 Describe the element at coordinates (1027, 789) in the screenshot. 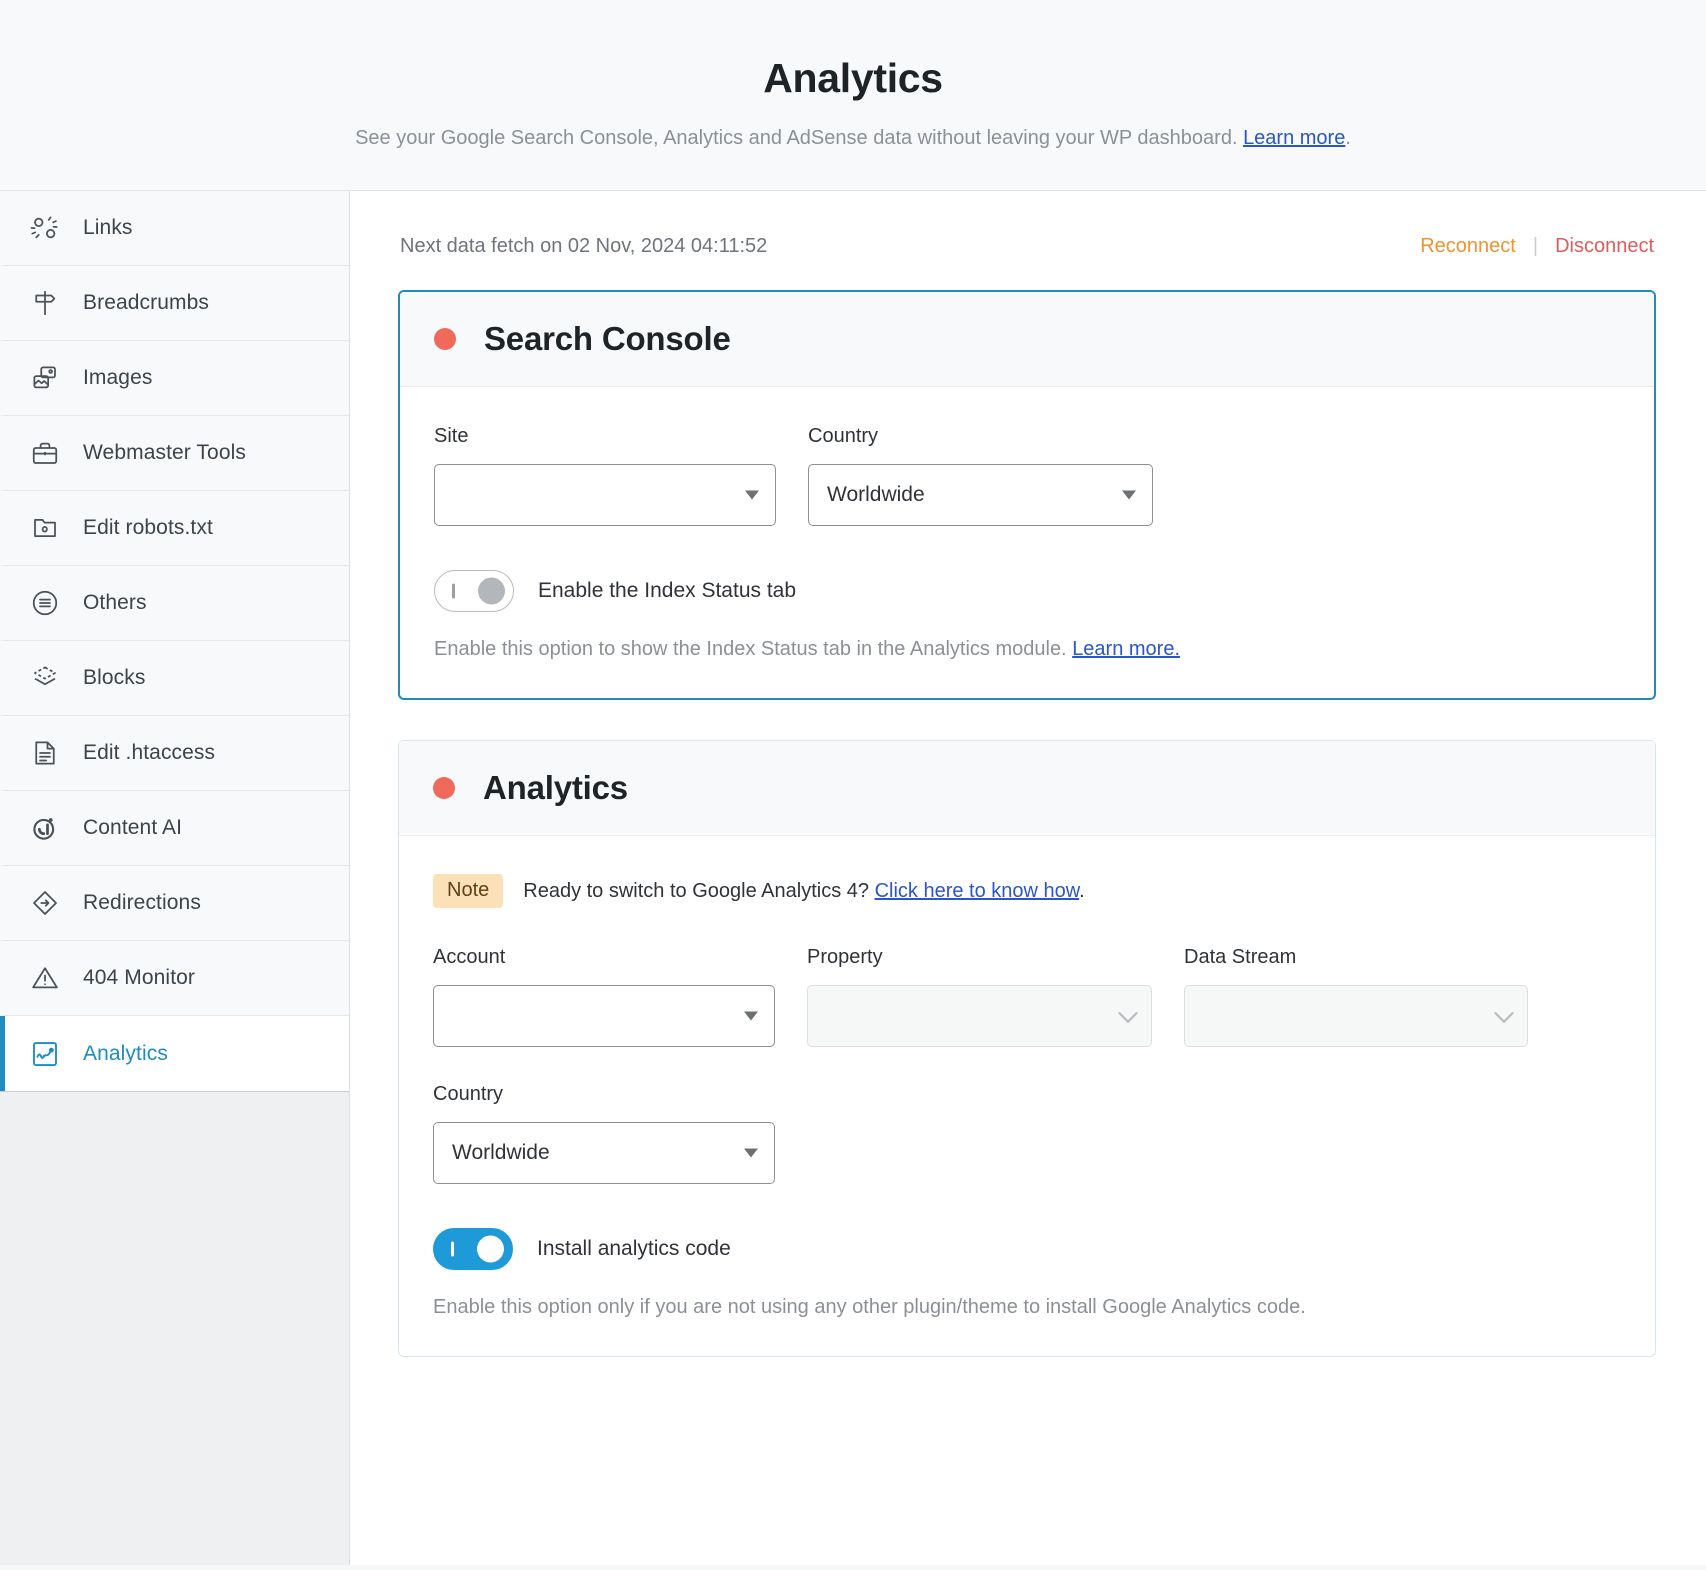

I see `analytics-card-header: Analytics` at that location.